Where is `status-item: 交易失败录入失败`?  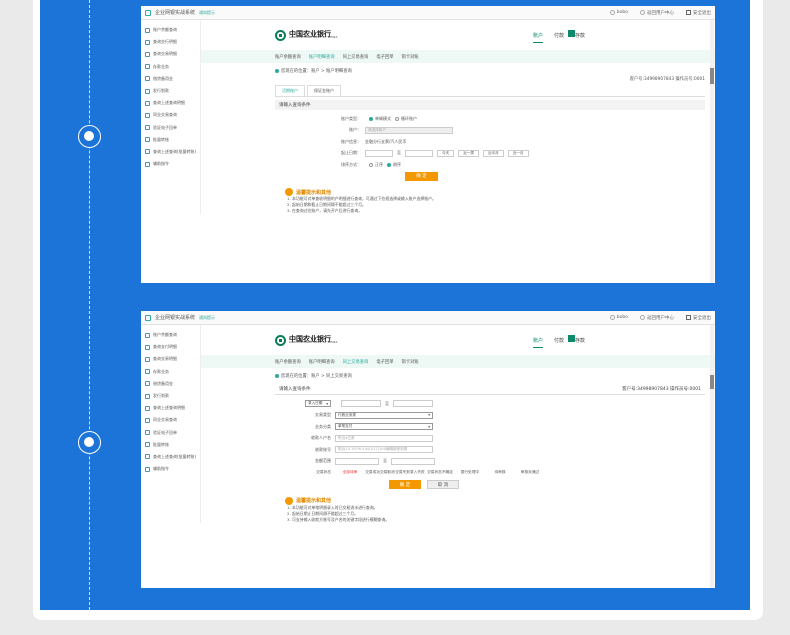 status-item: 交易失败录入失败 is located at coordinates (410, 472).